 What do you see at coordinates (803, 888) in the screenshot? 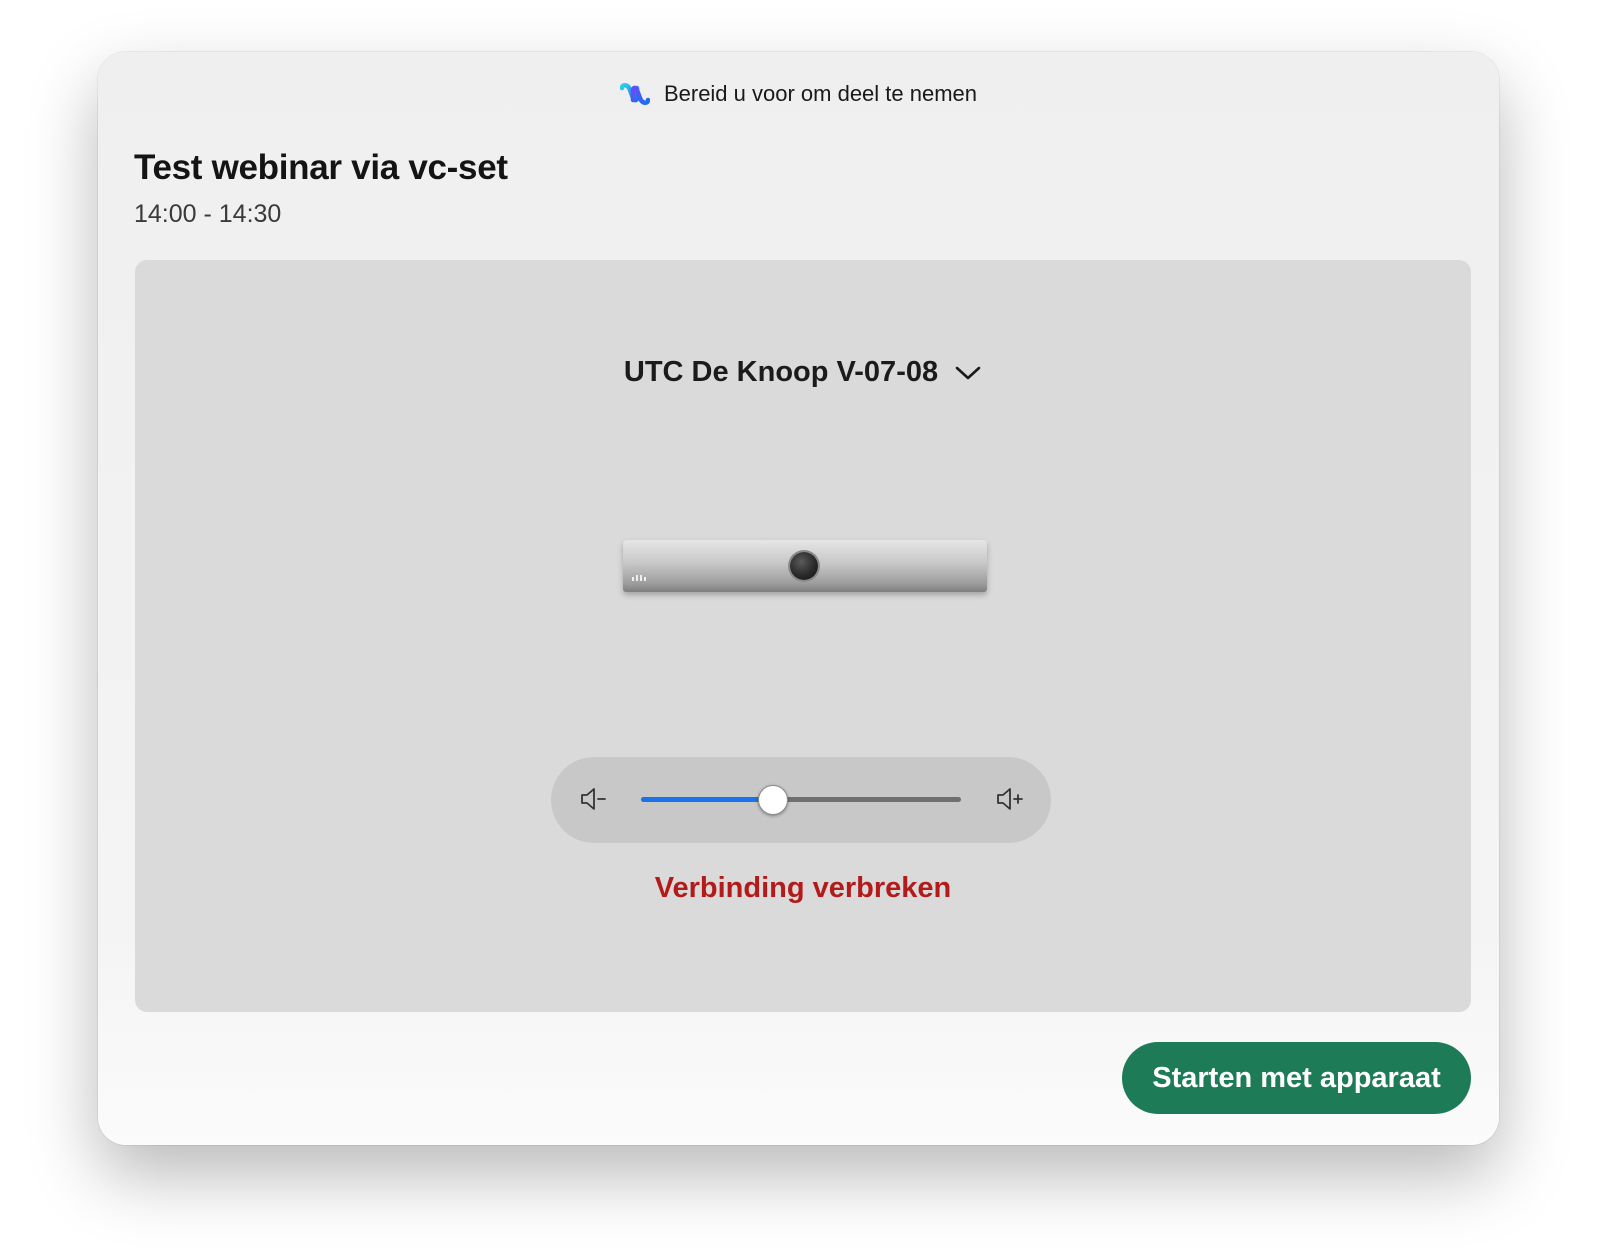
I see `disconnect-button: Verbinding verbreken` at bounding box center [803, 888].